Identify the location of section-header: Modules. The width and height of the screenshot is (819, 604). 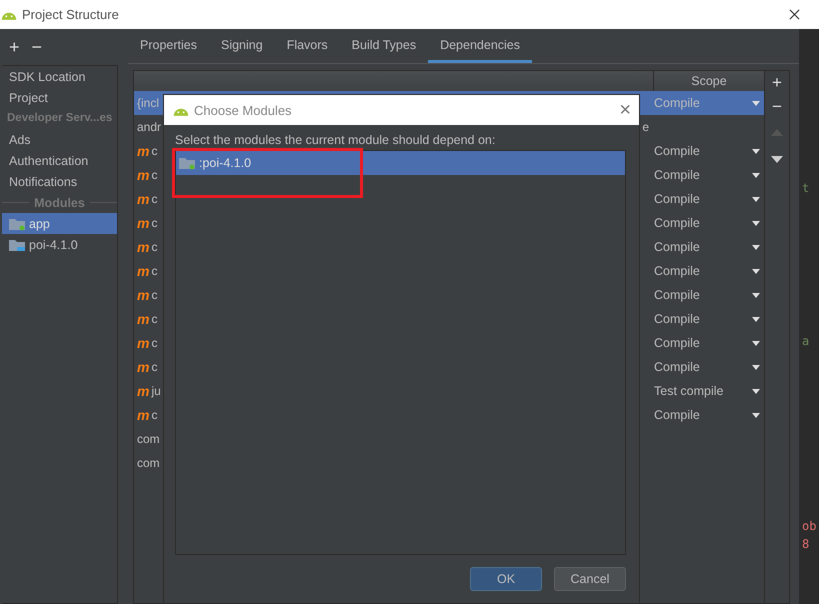
(59, 203).